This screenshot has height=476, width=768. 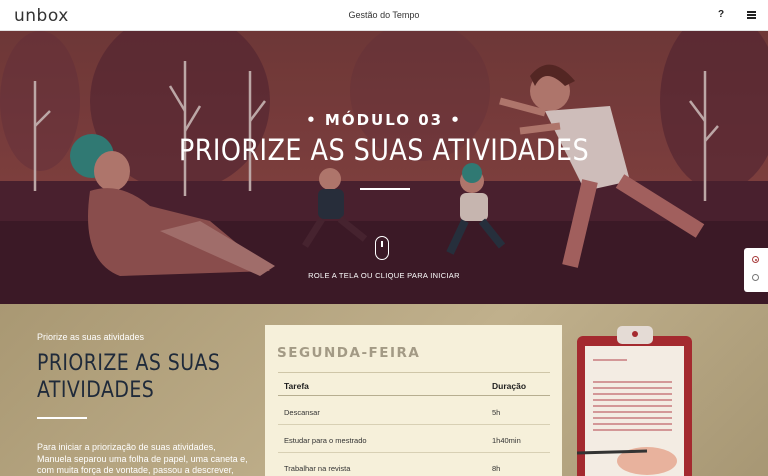 I want to click on table-row: Estudar para o mestrado 1h40min, so click(x=414, y=439).